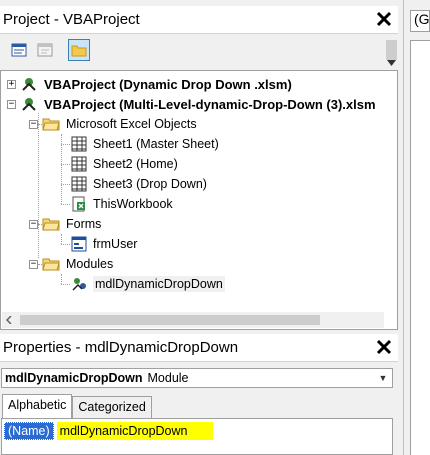 This screenshot has height=455, width=430. I want to click on view-code-button, so click(19, 50).